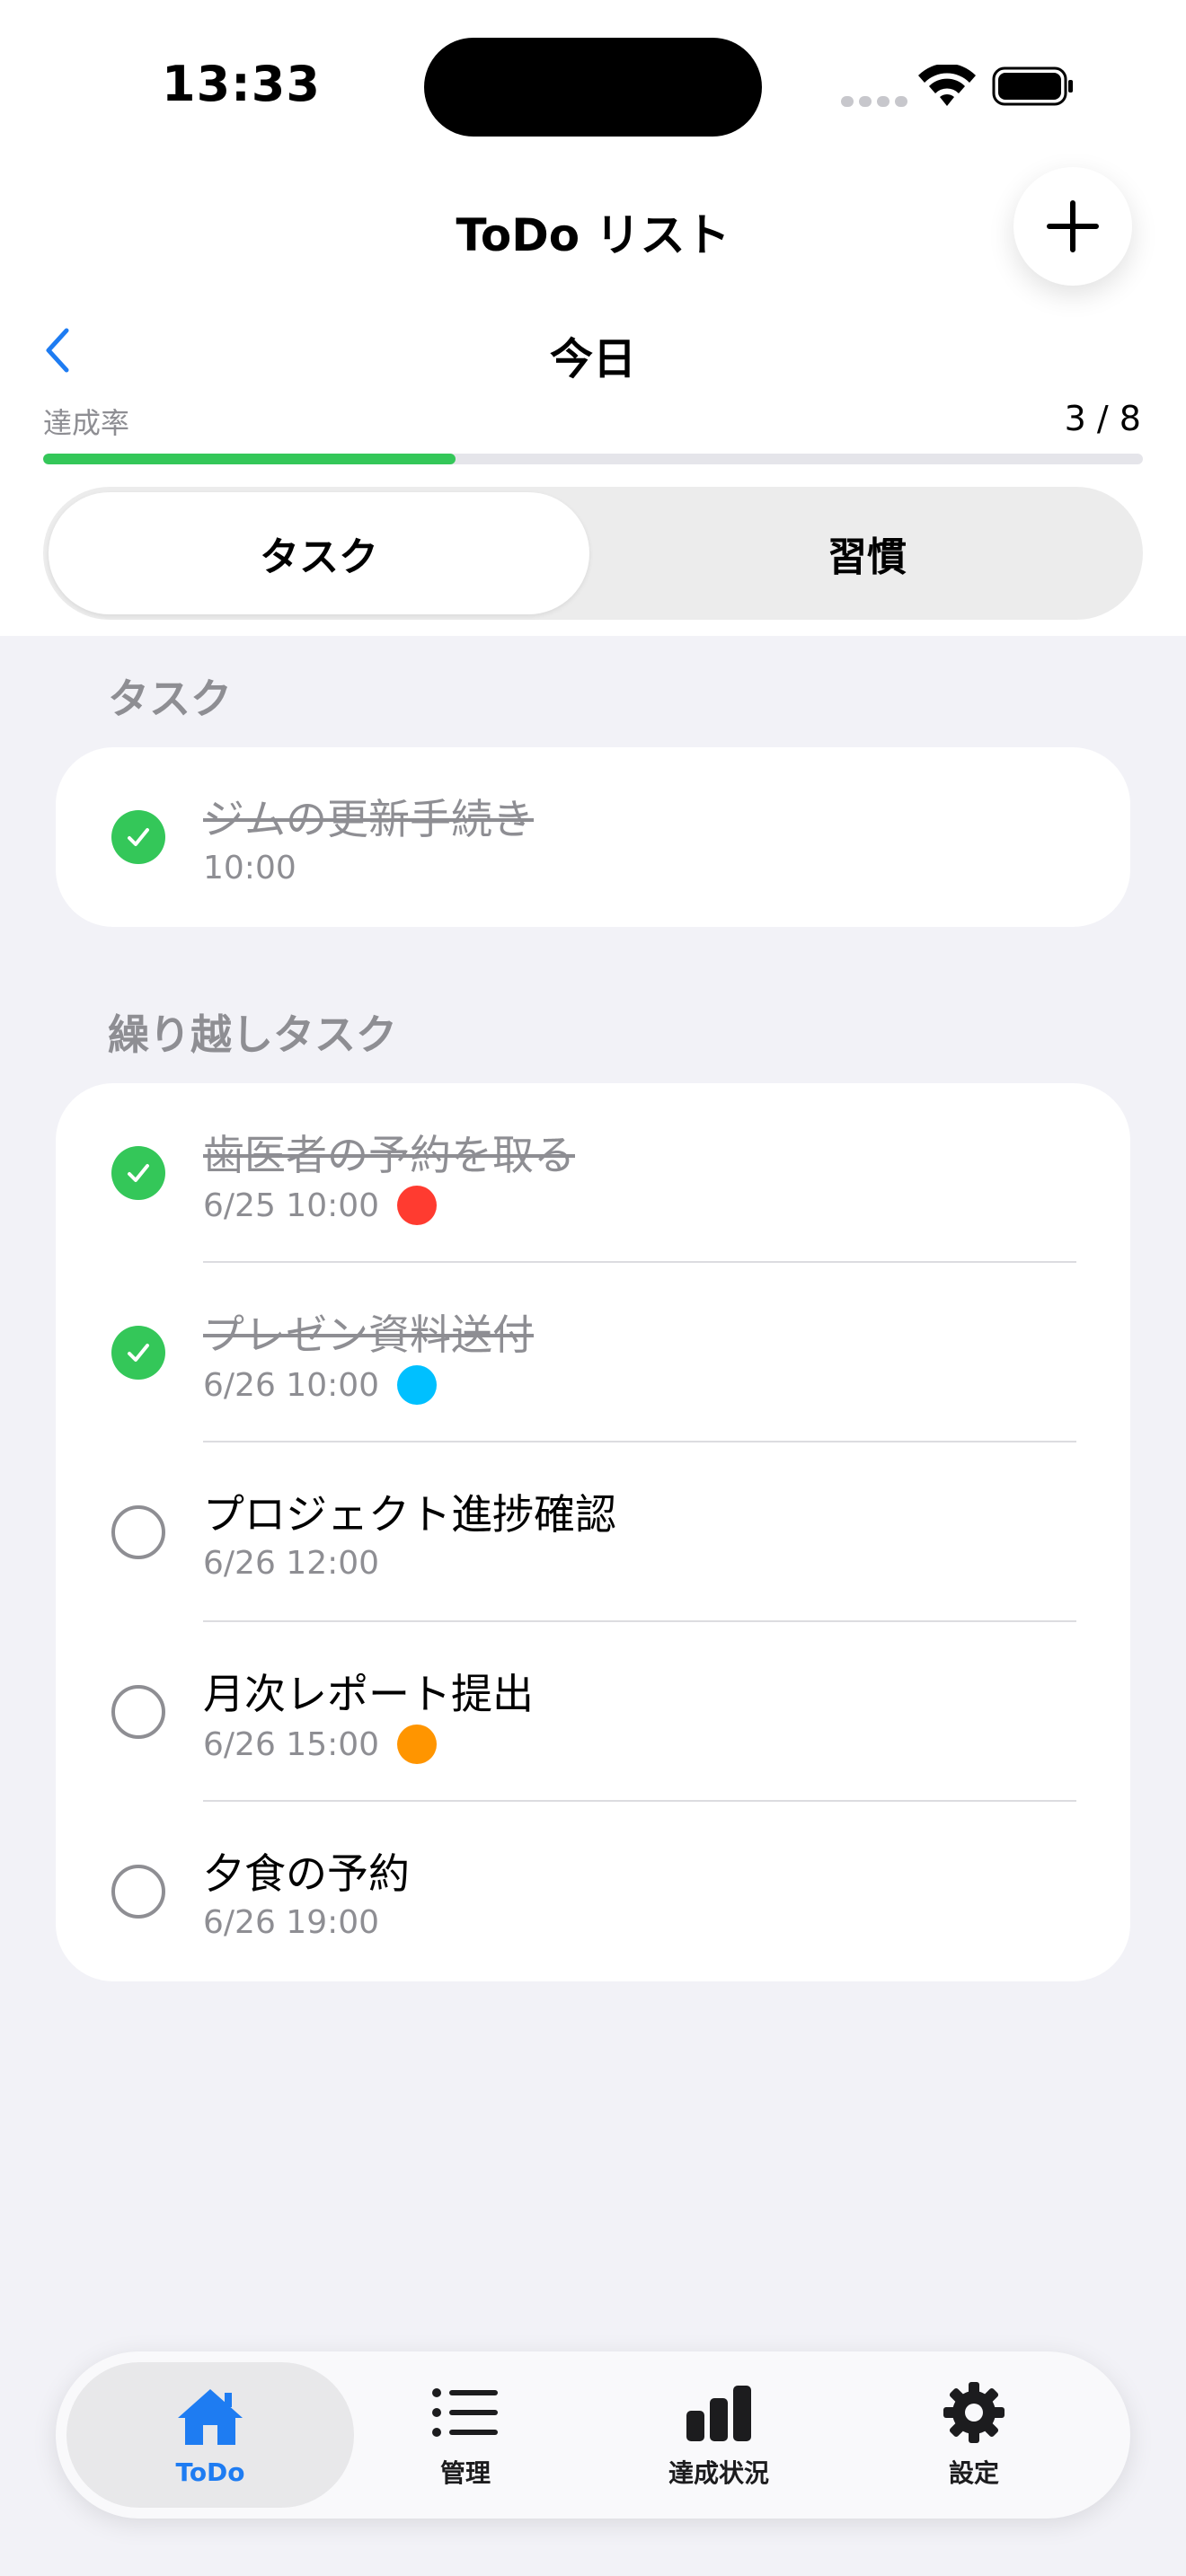  Describe the element at coordinates (718, 2413) in the screenshot. I see `chart-icon` at that location.